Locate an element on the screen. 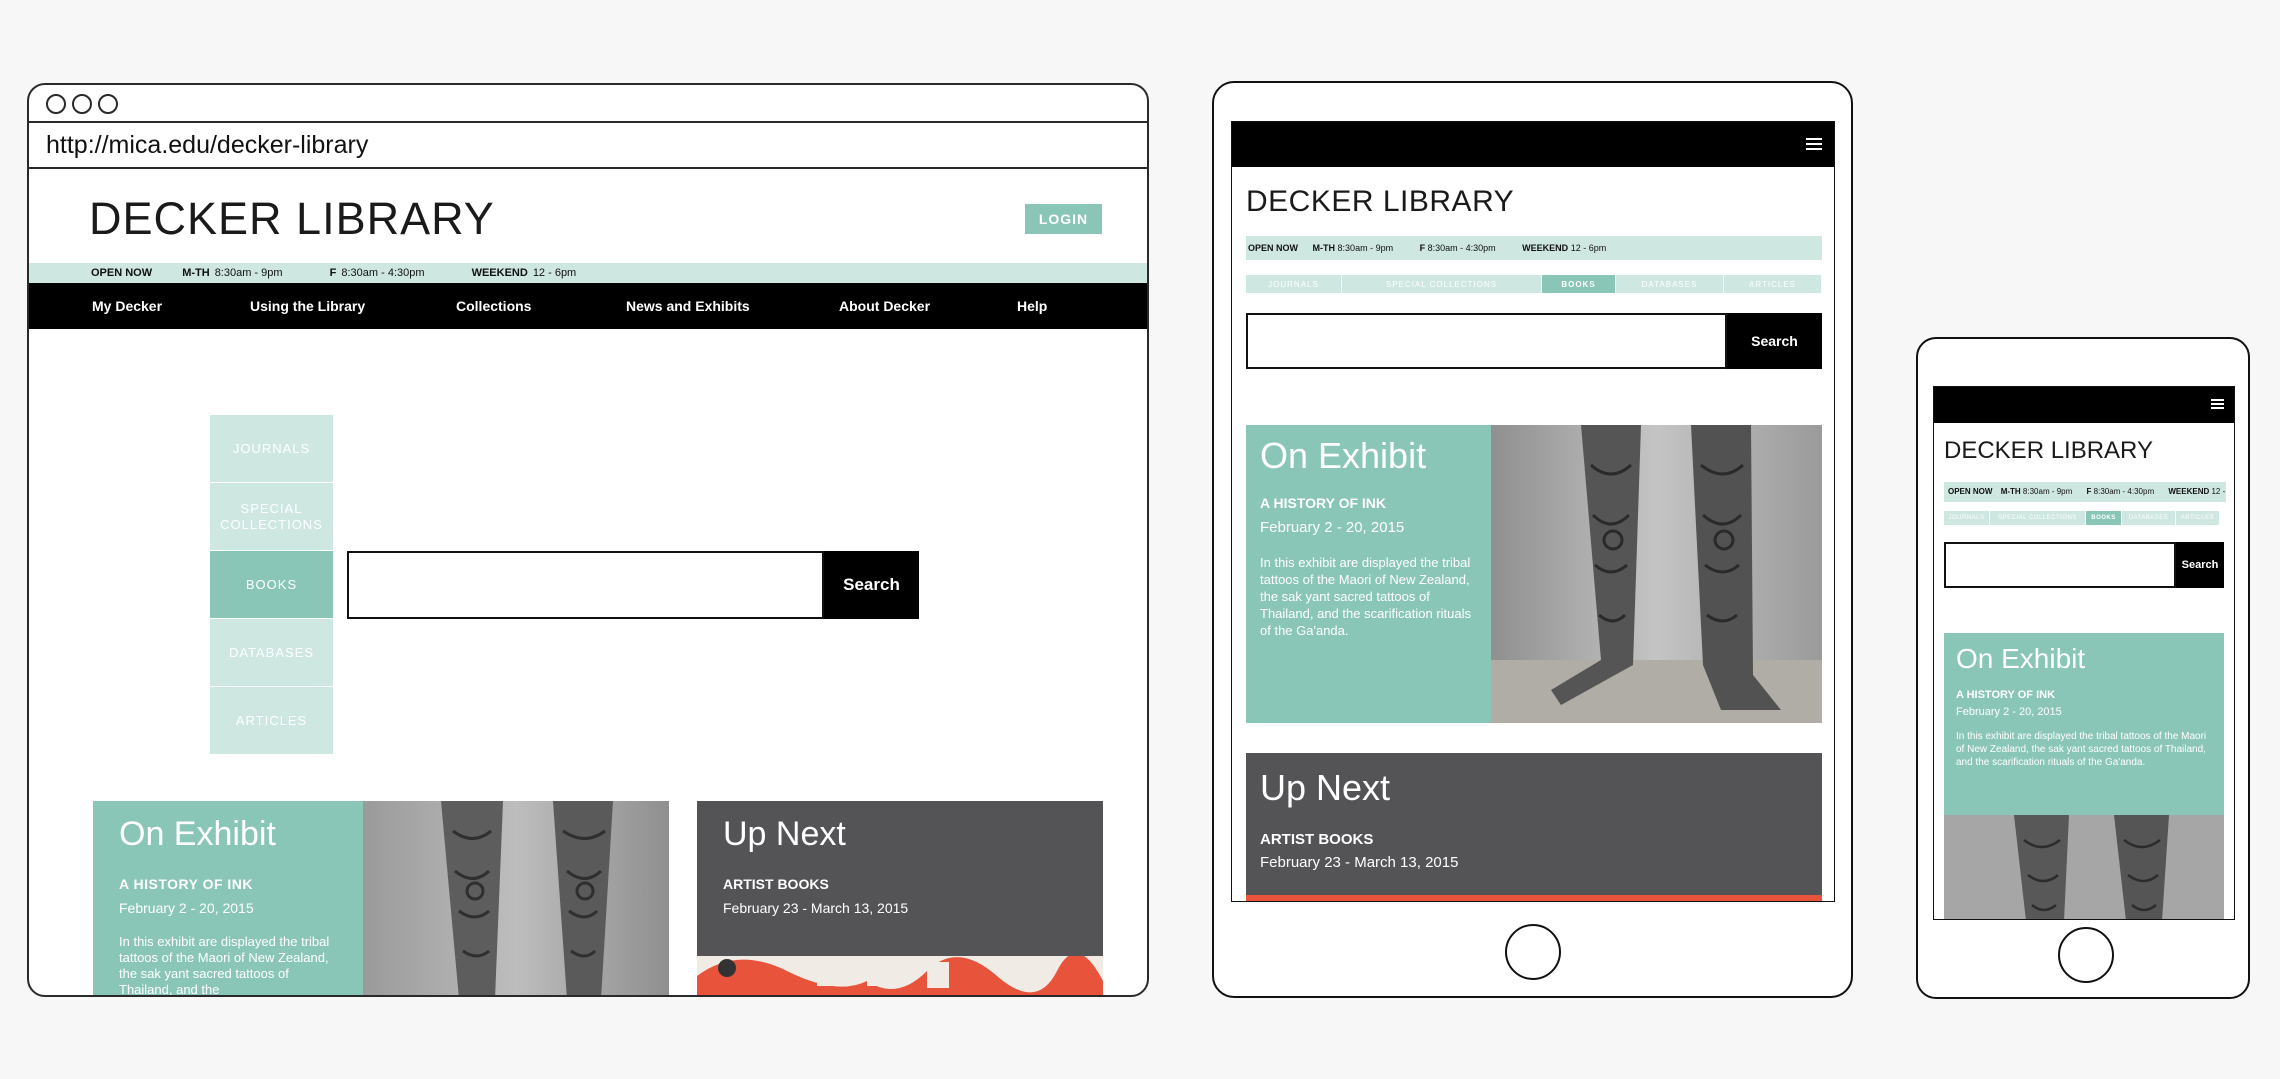 This screenshot has width=2280, height=1079. nav-about-decker: About Decker is located at coordinates (884, 306).